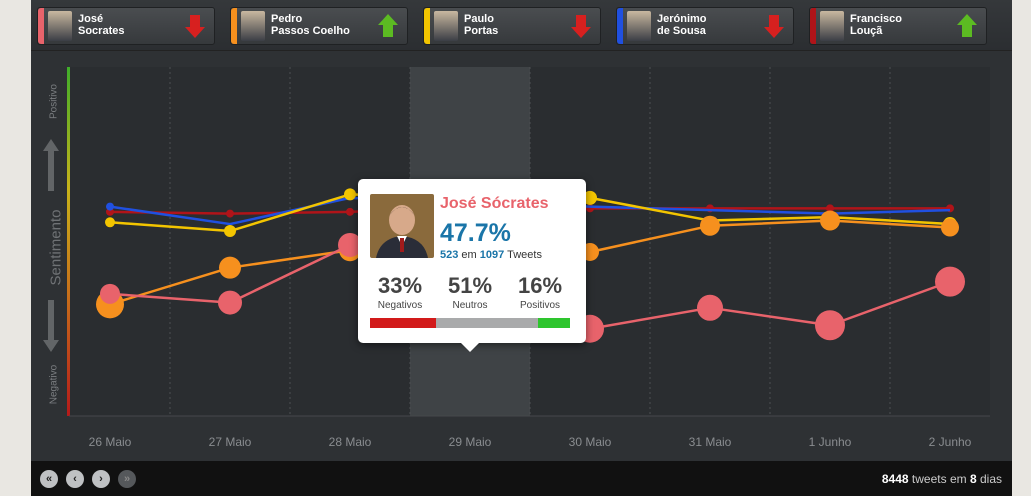 This screenshot has width=1031, height=496. I want to click on x-tick-label: 1 Junho, so click(830, 442).